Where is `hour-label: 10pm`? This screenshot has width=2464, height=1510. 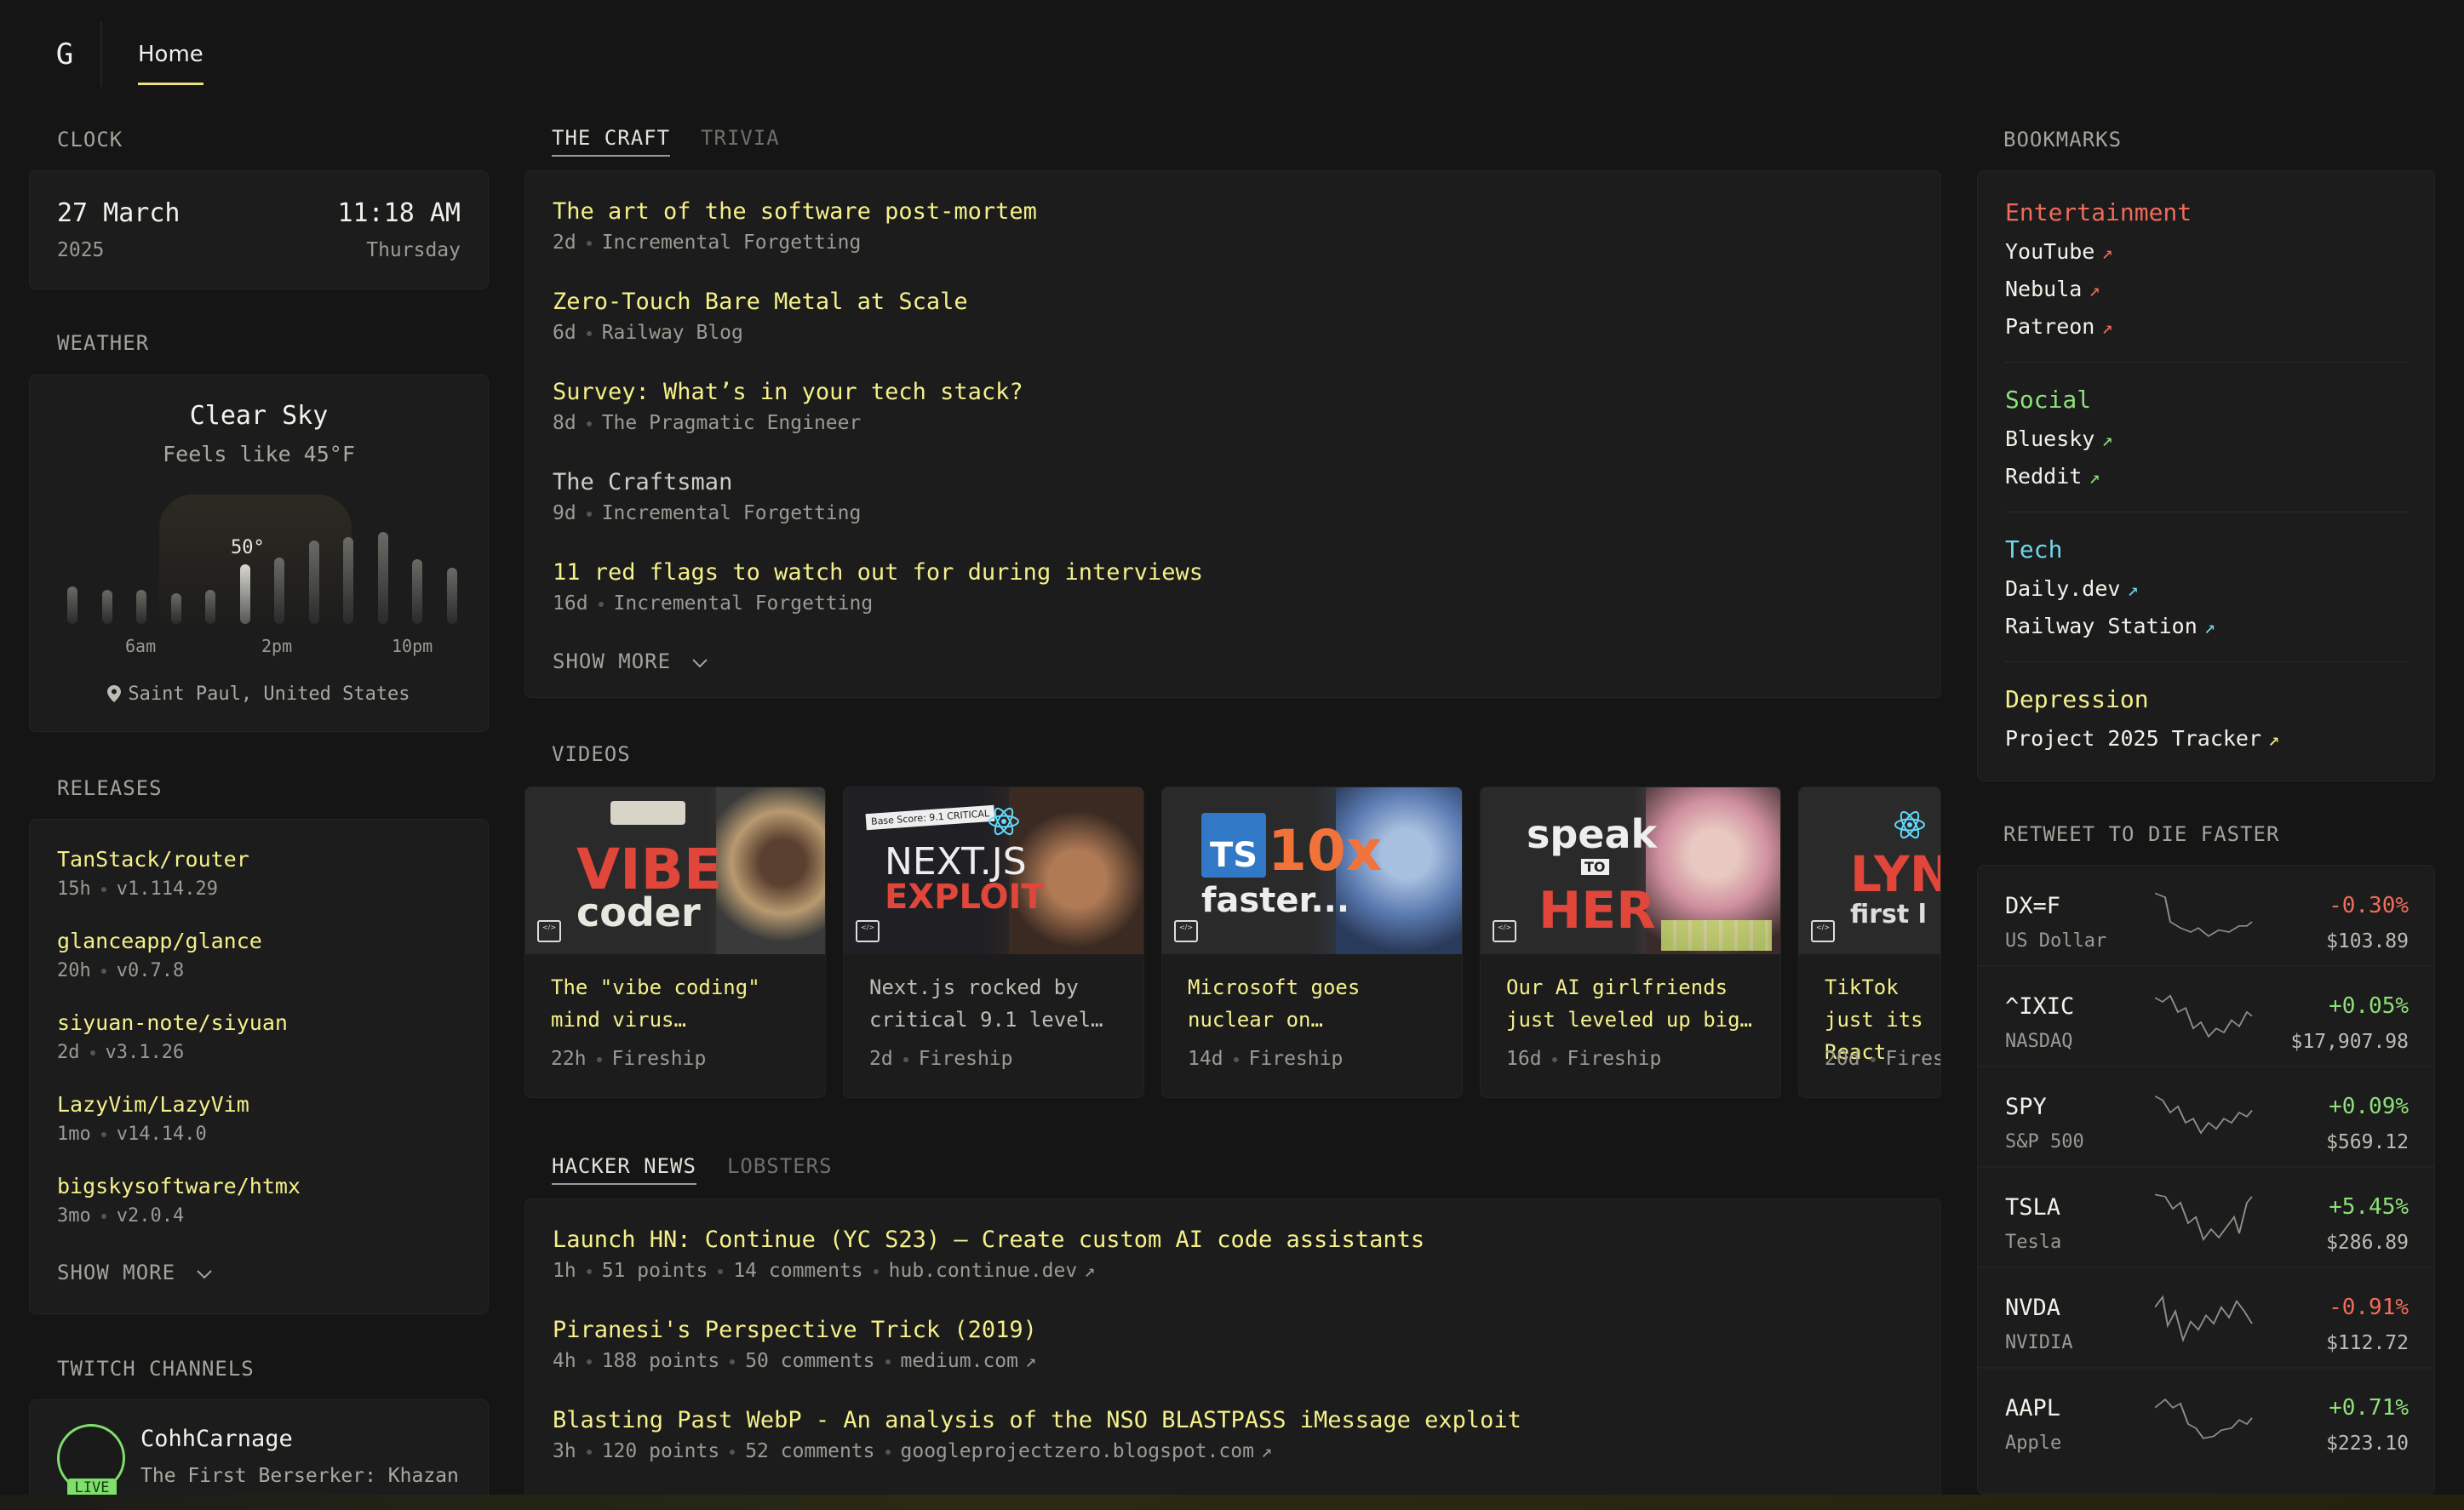 hour-label: 10pm is located at coordinates (412, 646).